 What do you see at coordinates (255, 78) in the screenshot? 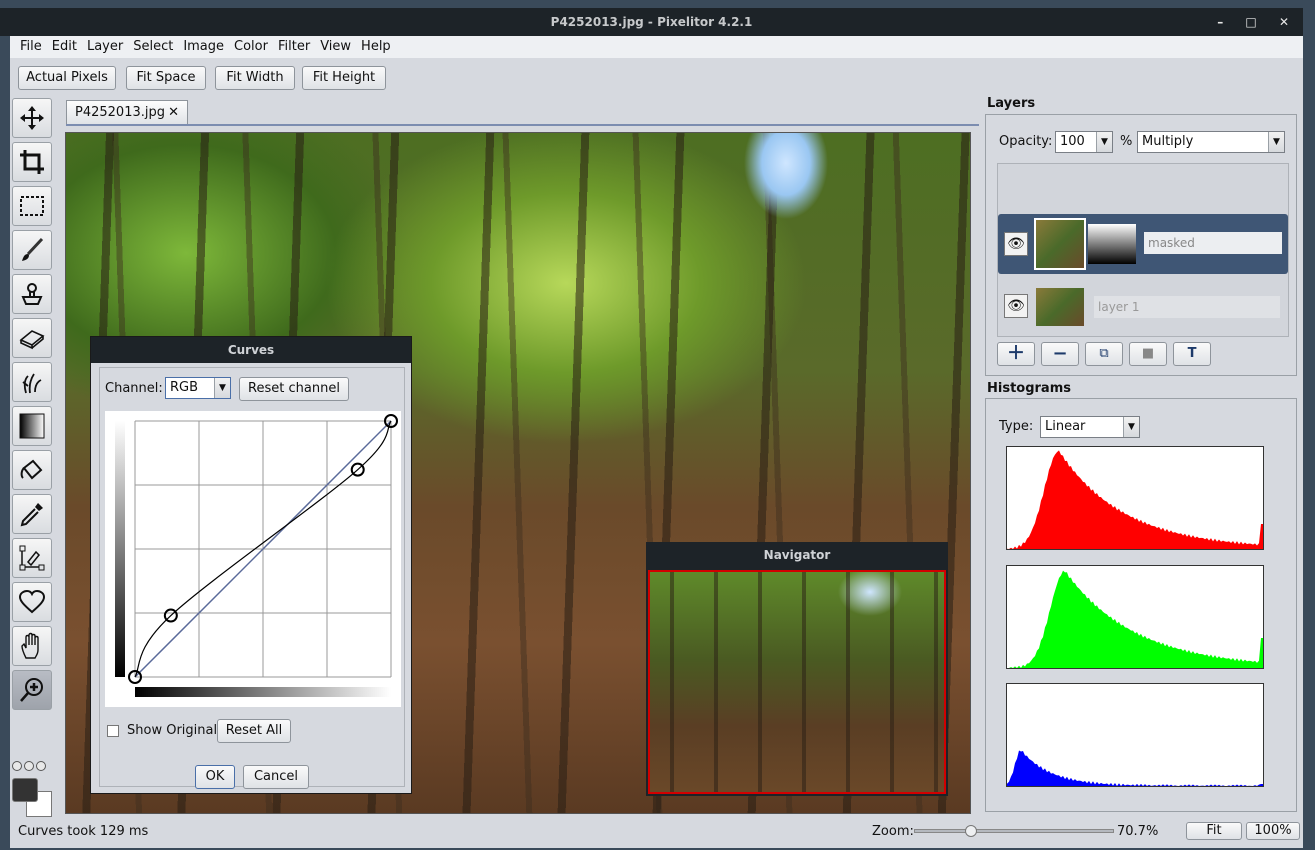
I see `fit-width-button: Fit Width` at bounding box center [255, 78].